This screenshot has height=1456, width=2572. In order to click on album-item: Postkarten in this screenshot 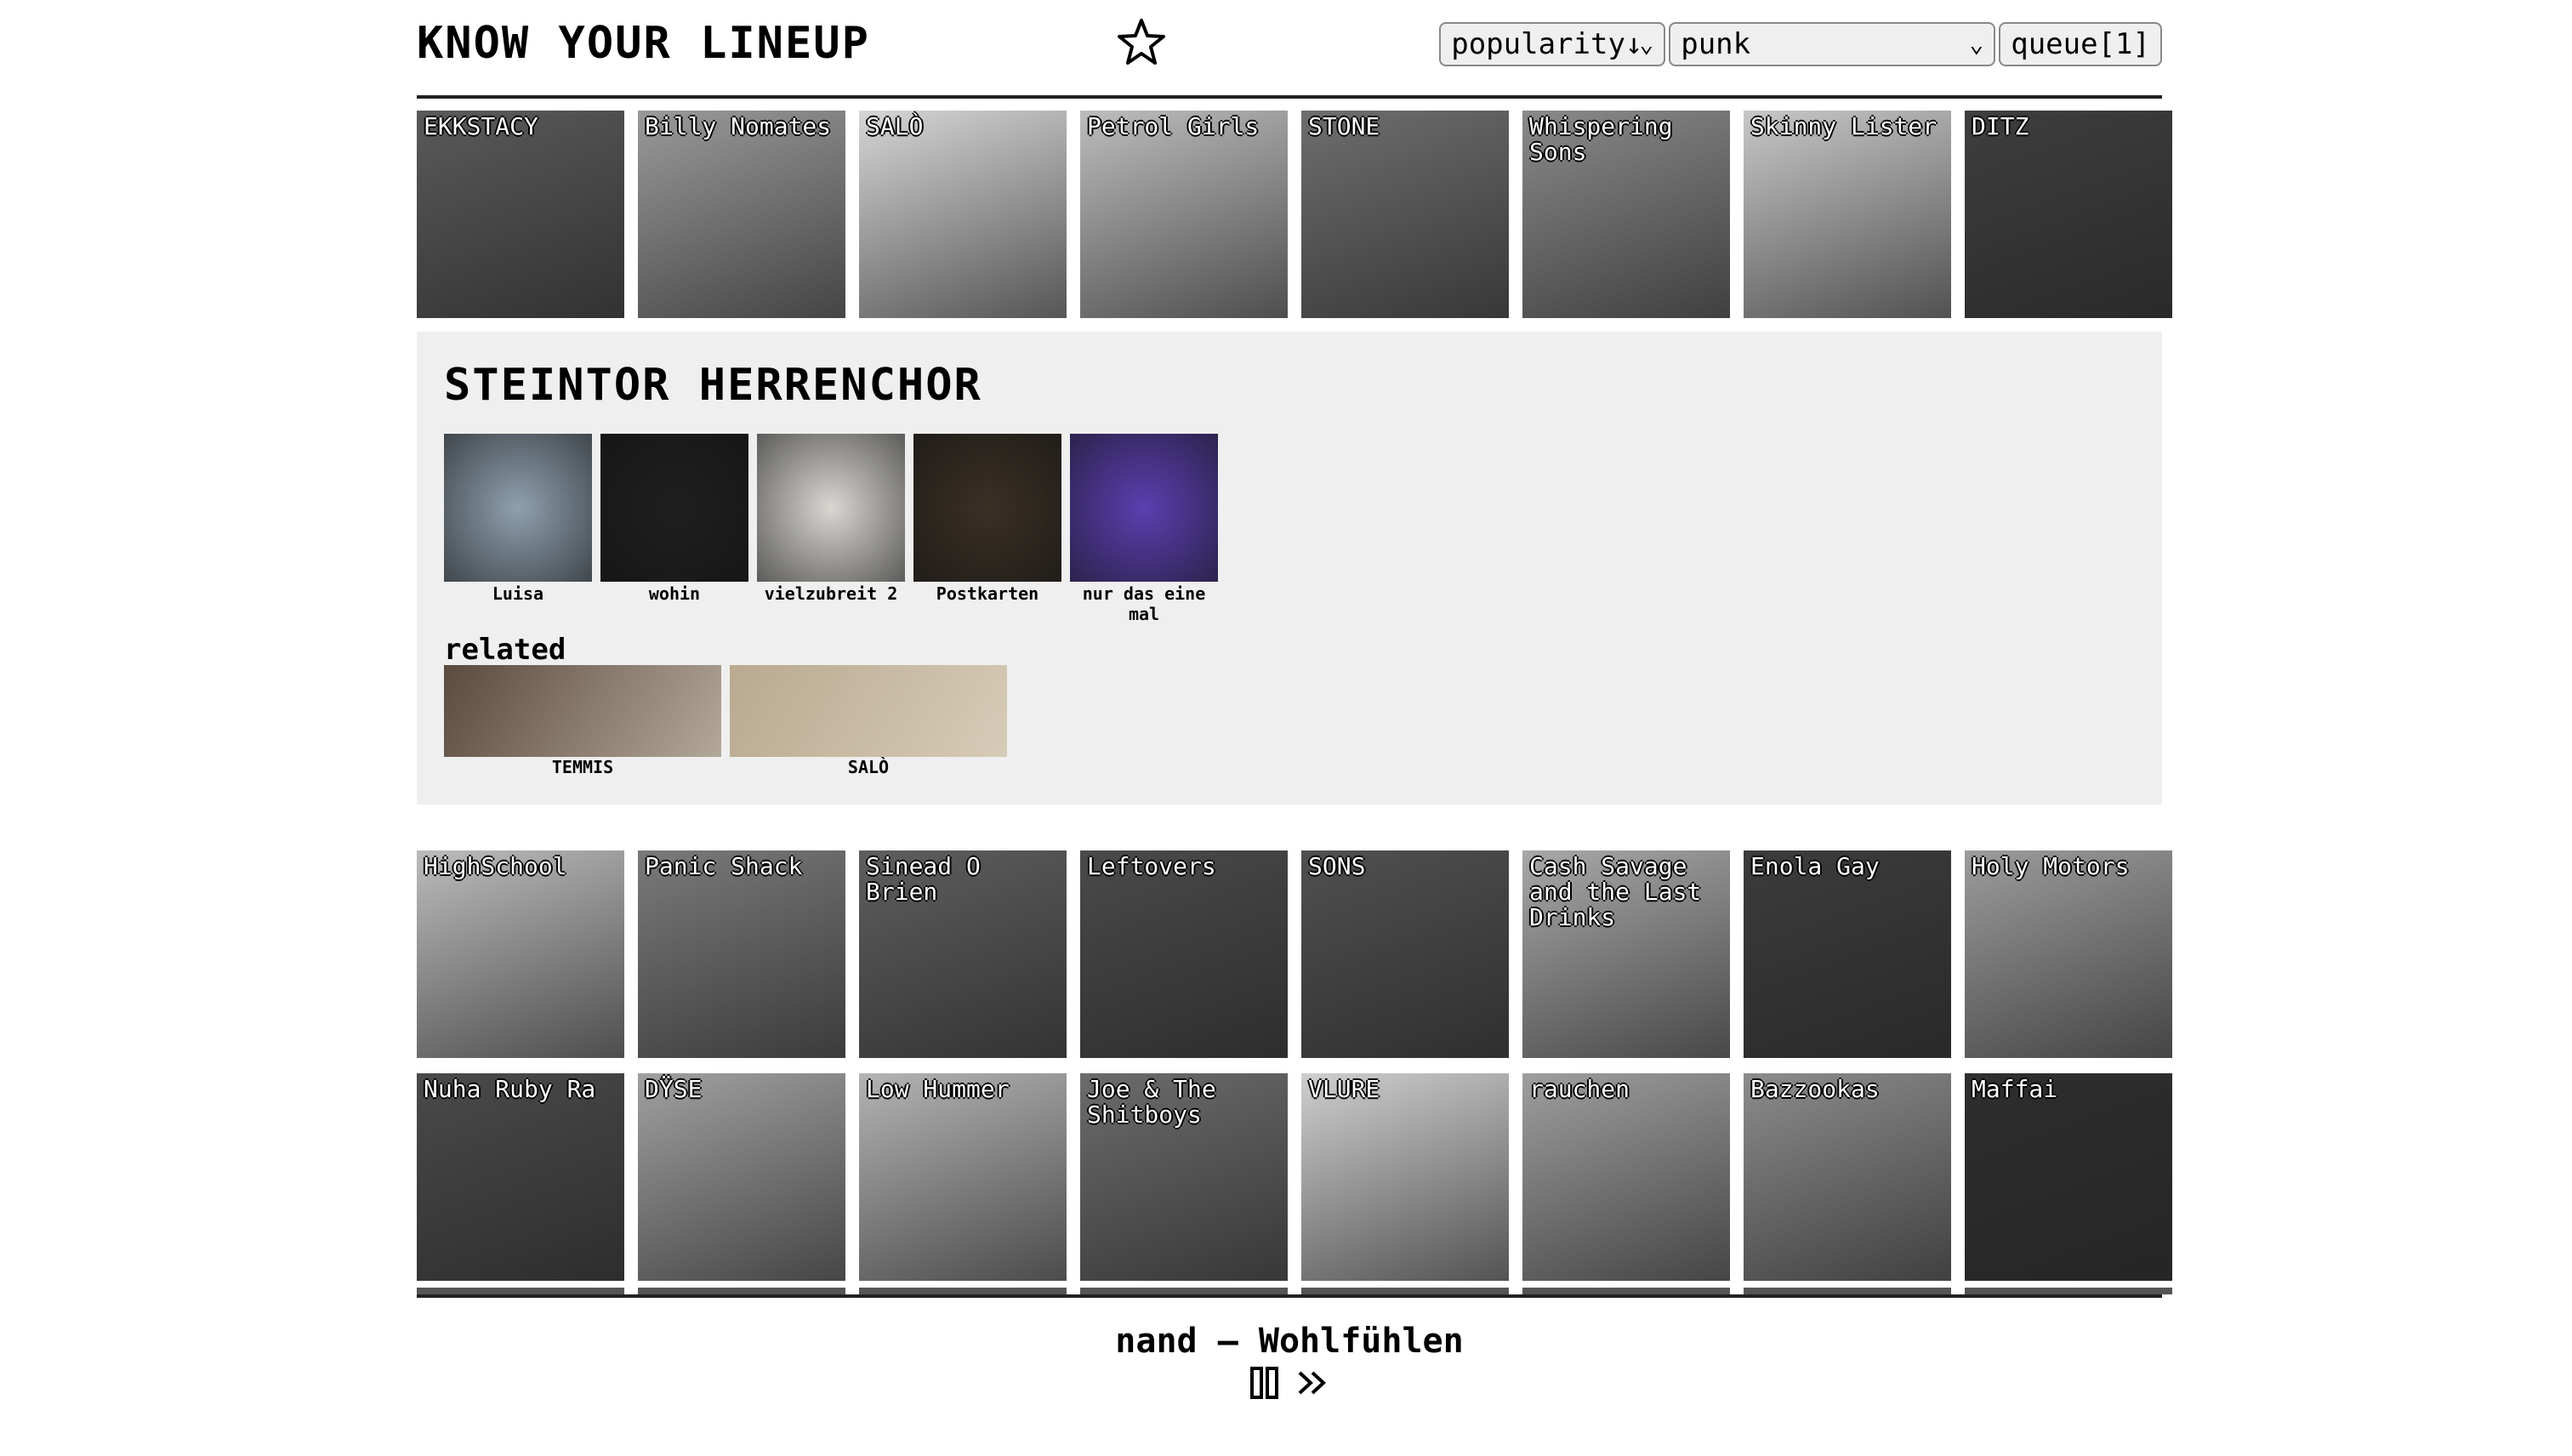, I will do `click(987, 519)`.